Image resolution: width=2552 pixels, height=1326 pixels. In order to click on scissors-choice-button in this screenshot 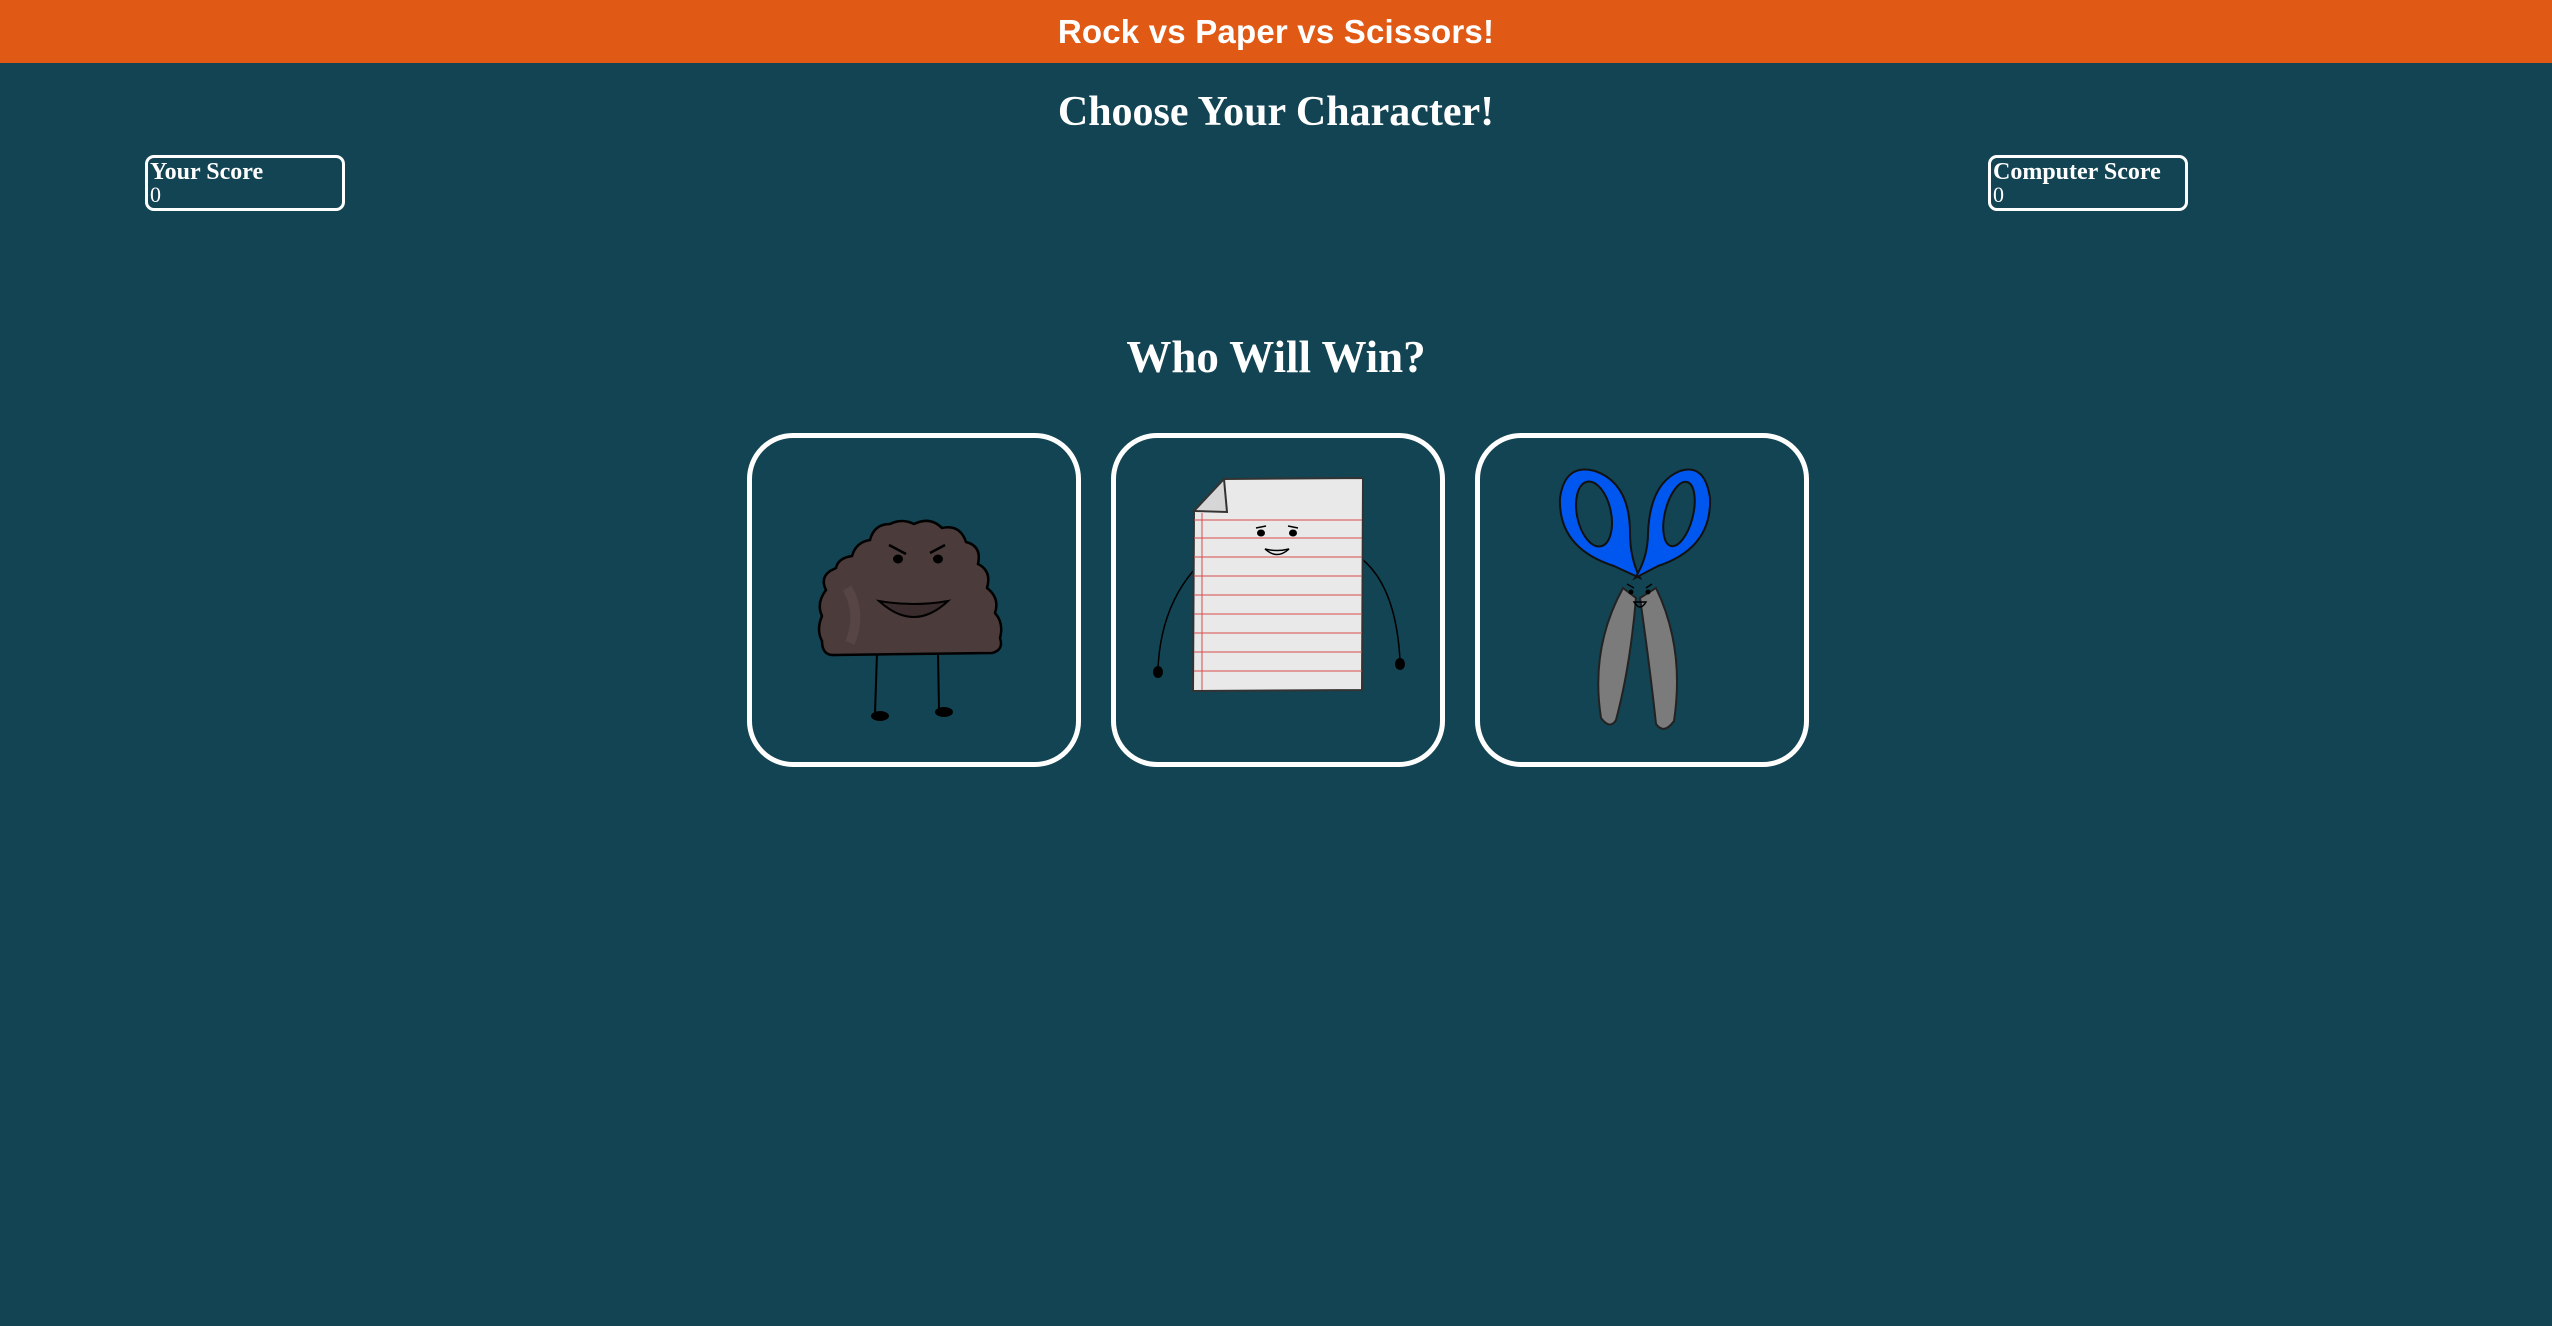, I will do `click(1642, 600)`.